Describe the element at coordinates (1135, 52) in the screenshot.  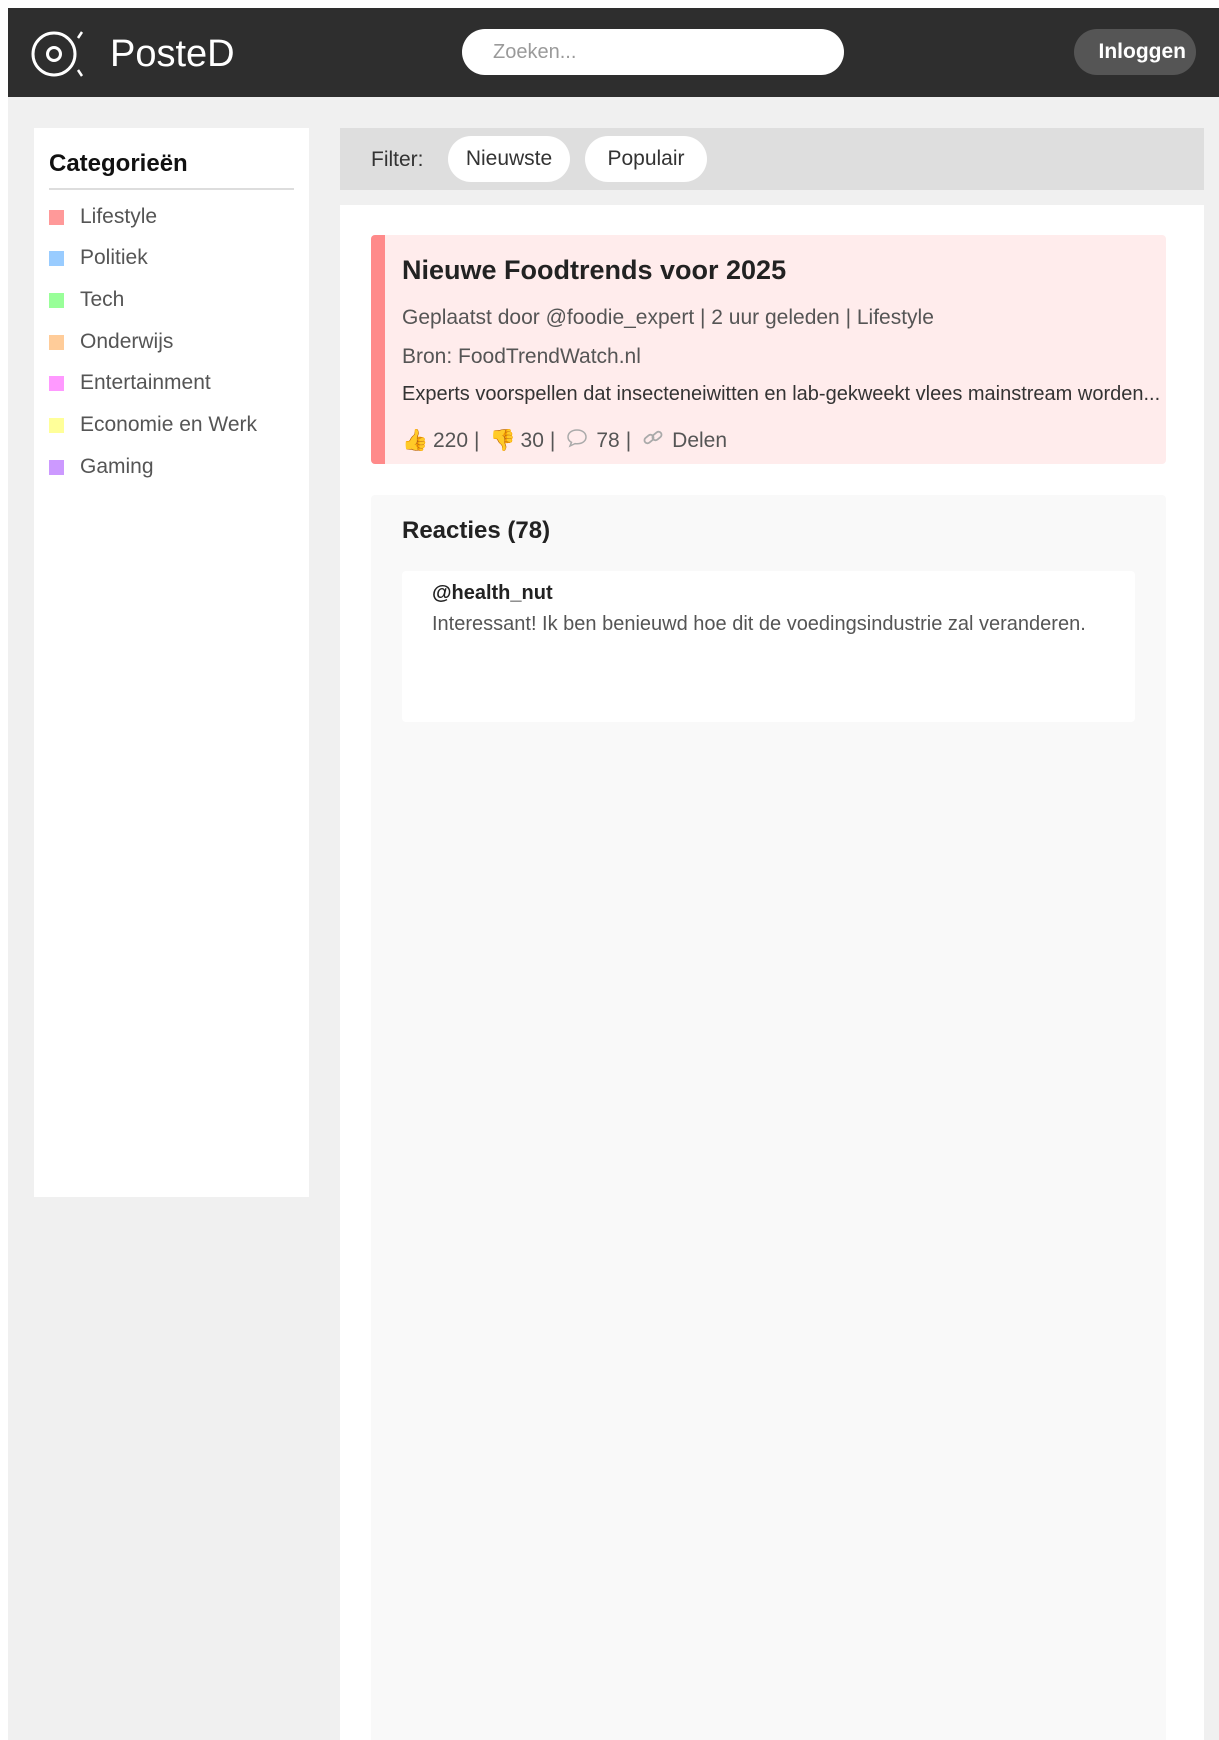
I see `login-button: Inloggen` at that location.